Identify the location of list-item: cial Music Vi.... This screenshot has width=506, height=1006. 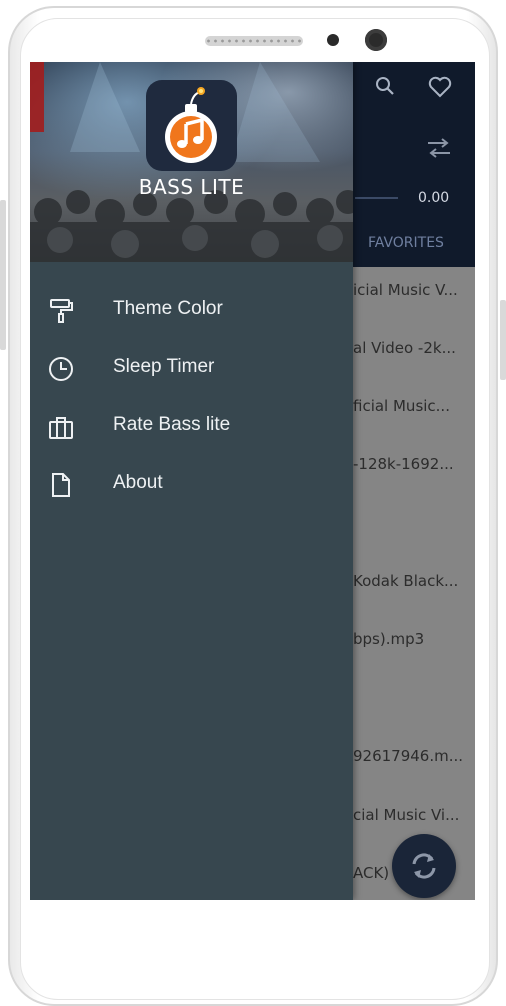
(406, 815).